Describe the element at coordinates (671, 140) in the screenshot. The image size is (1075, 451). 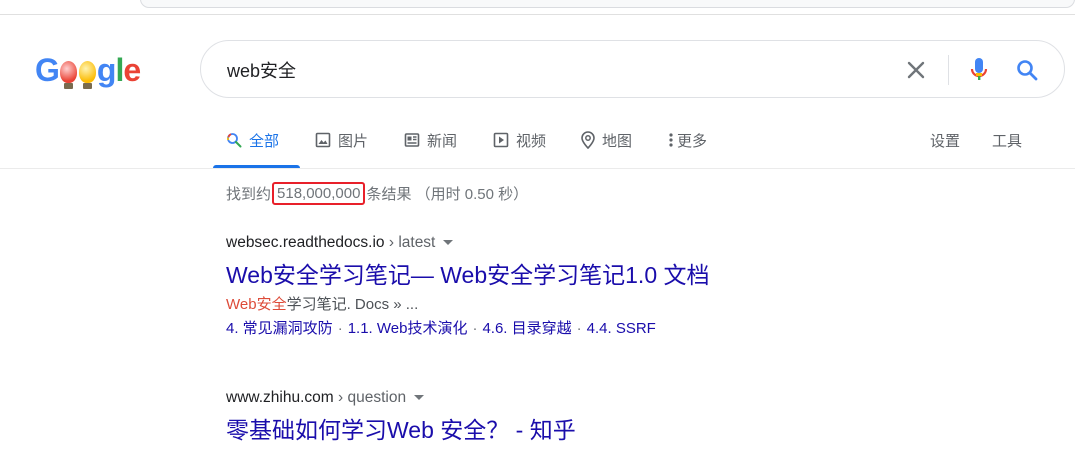
I see `more-vert-icon` at that location.